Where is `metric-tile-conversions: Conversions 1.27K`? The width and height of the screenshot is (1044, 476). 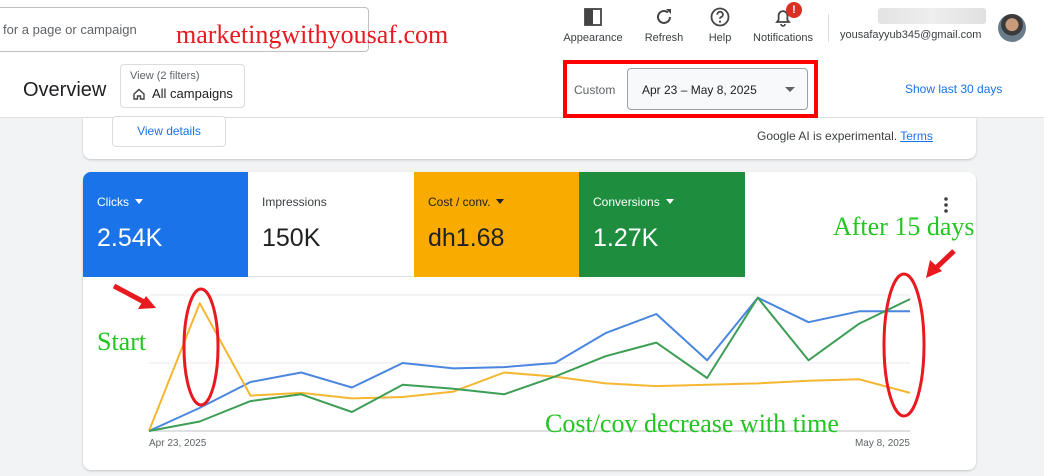
metric-tile-conversions: Conversions 1.27K is located at coordinates (662, 224).